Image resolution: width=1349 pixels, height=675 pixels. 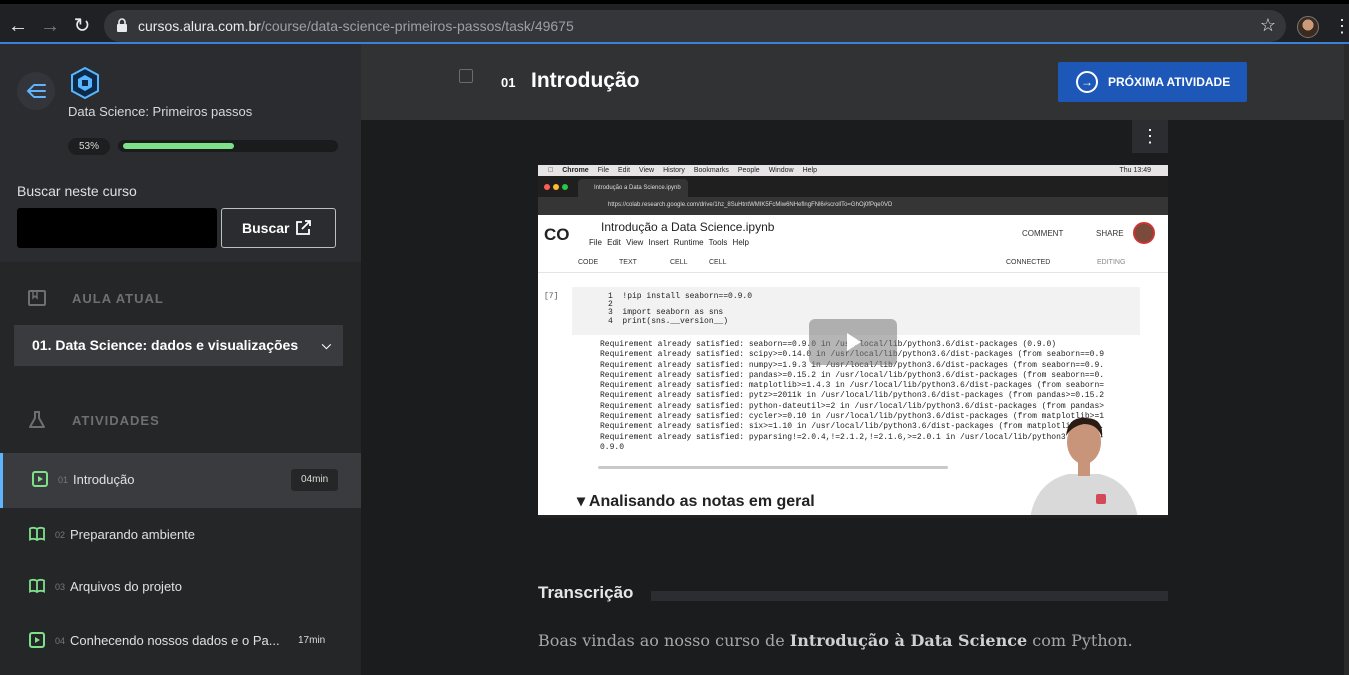 What do you see at coordinates (37, 298) in the screenshot?
I see `book-outline-icon` at bounding box center [37, 298].